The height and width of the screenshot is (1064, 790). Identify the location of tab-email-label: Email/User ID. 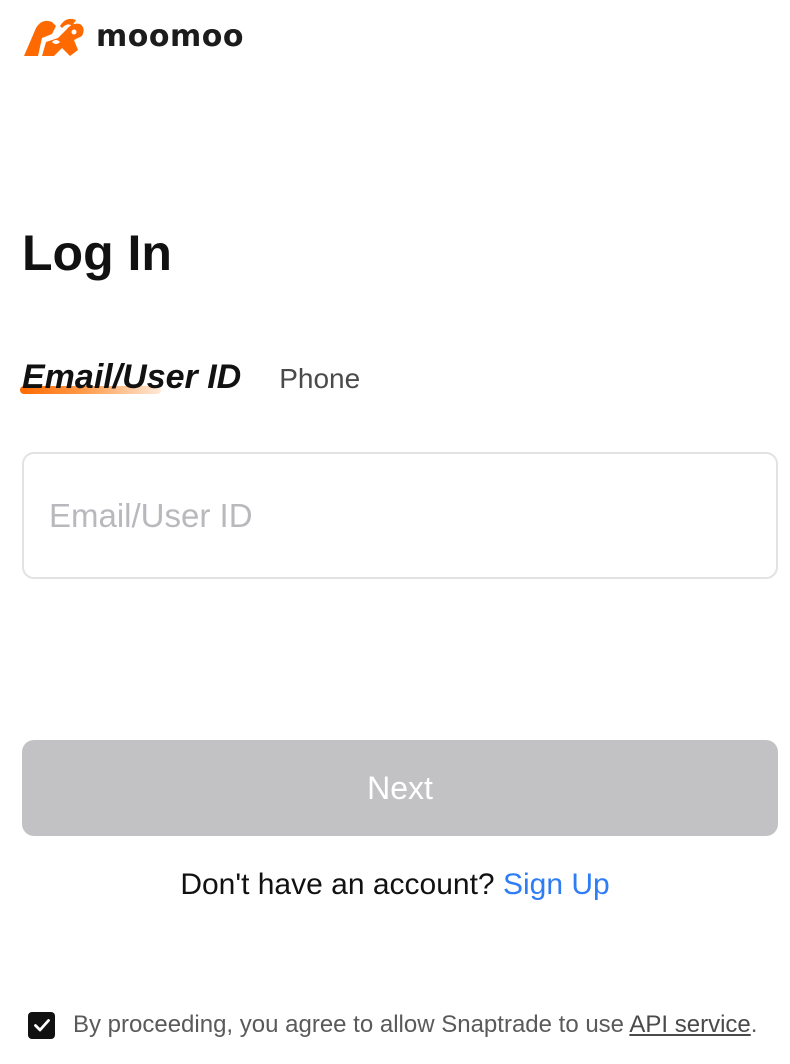
(132, 377).